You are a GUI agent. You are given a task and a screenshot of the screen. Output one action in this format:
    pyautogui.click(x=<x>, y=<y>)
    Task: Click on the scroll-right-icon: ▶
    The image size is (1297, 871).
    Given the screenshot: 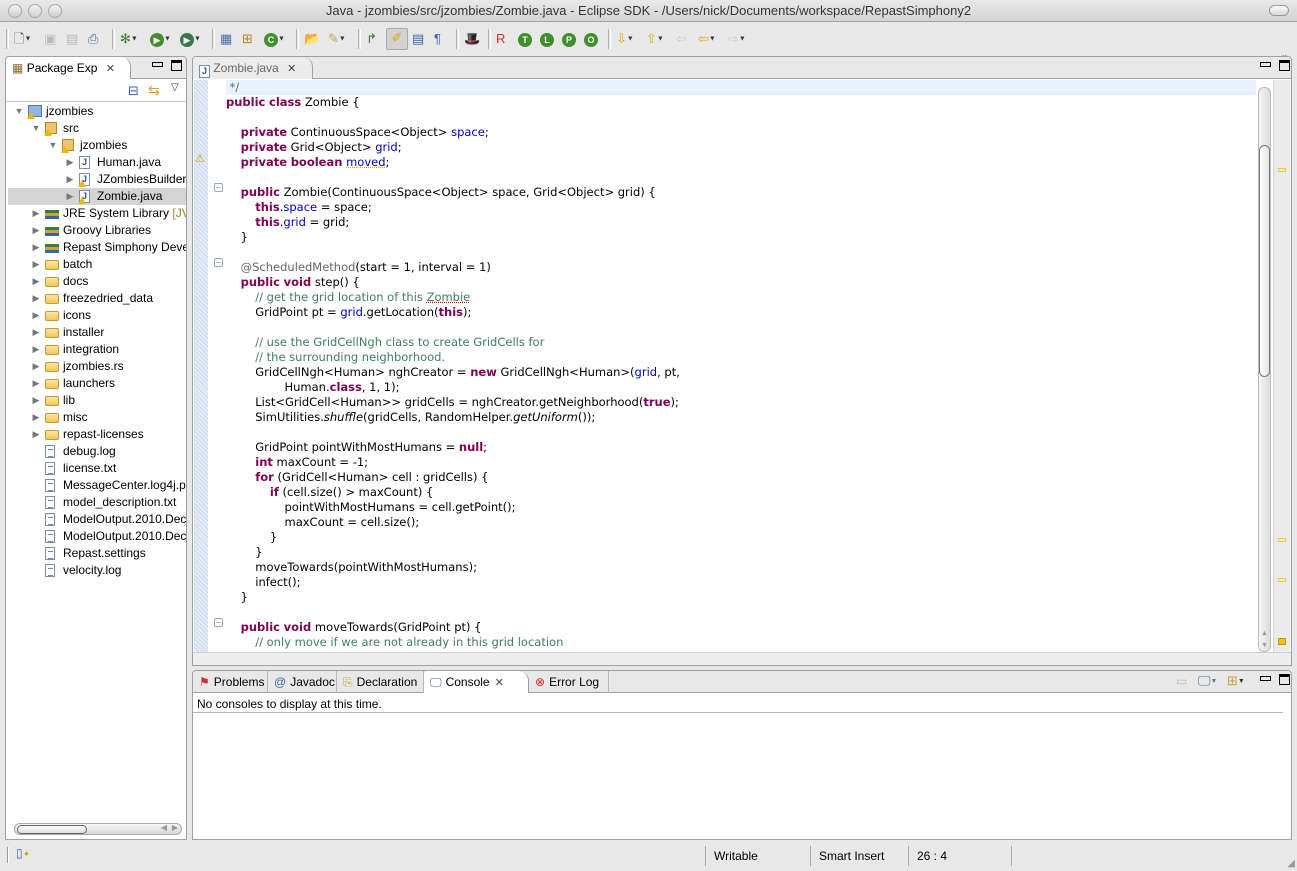 What is the action you would take?
    pyautogui.click(x=175, y=827)
    